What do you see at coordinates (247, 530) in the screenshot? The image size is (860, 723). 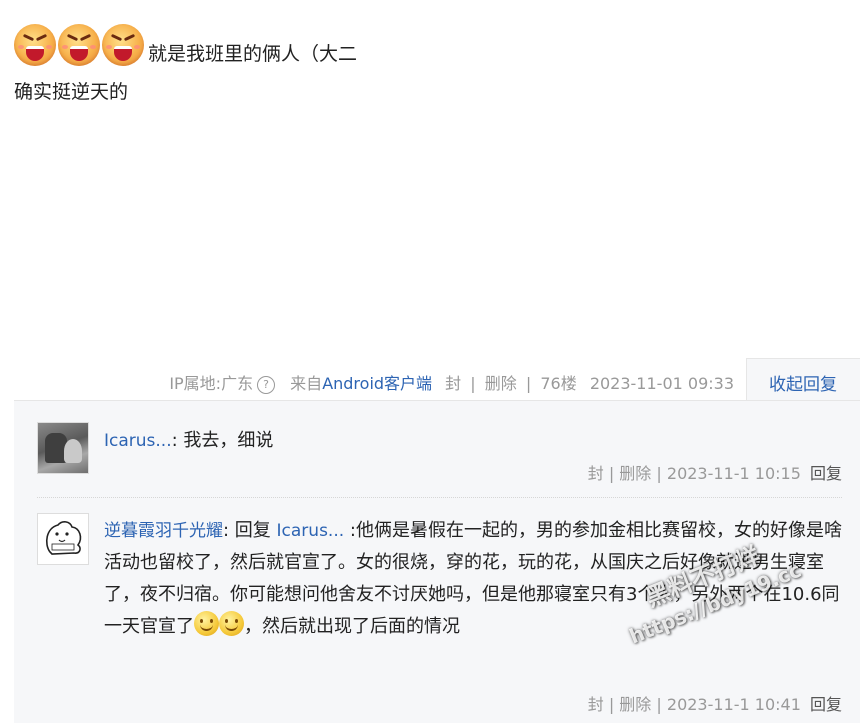 I see `reply-prefix: : 回复` at bounding box center [247, 530].